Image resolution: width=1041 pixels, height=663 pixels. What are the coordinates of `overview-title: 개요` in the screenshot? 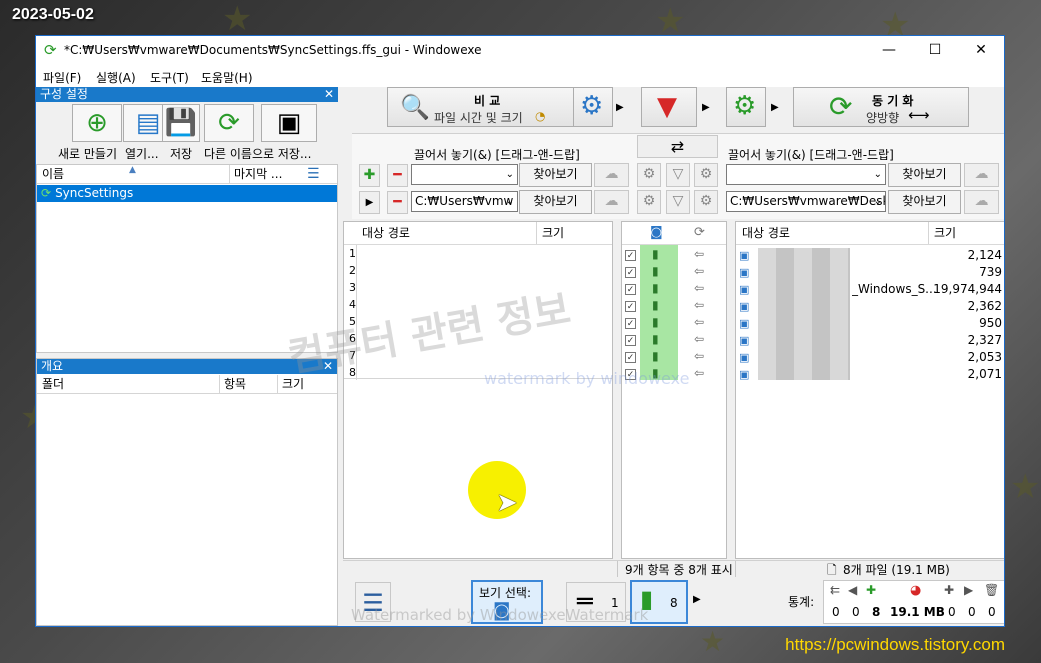 It's located at (52, 366).